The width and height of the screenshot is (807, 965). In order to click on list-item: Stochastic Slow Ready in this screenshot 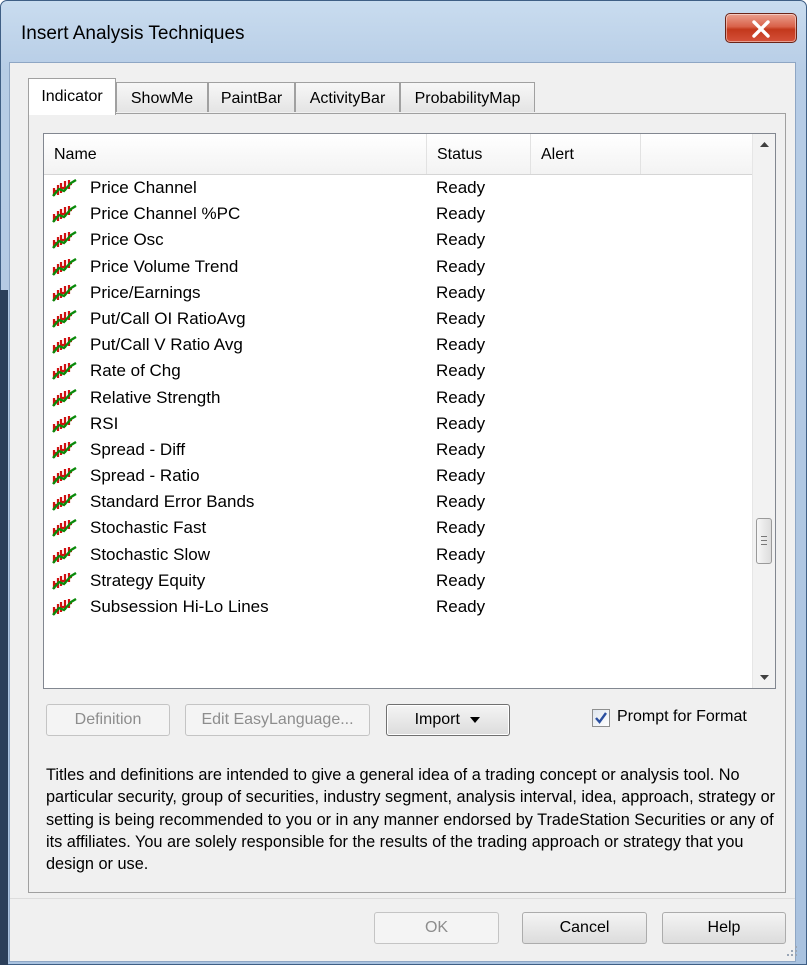, I will do `click(398, 555)`.